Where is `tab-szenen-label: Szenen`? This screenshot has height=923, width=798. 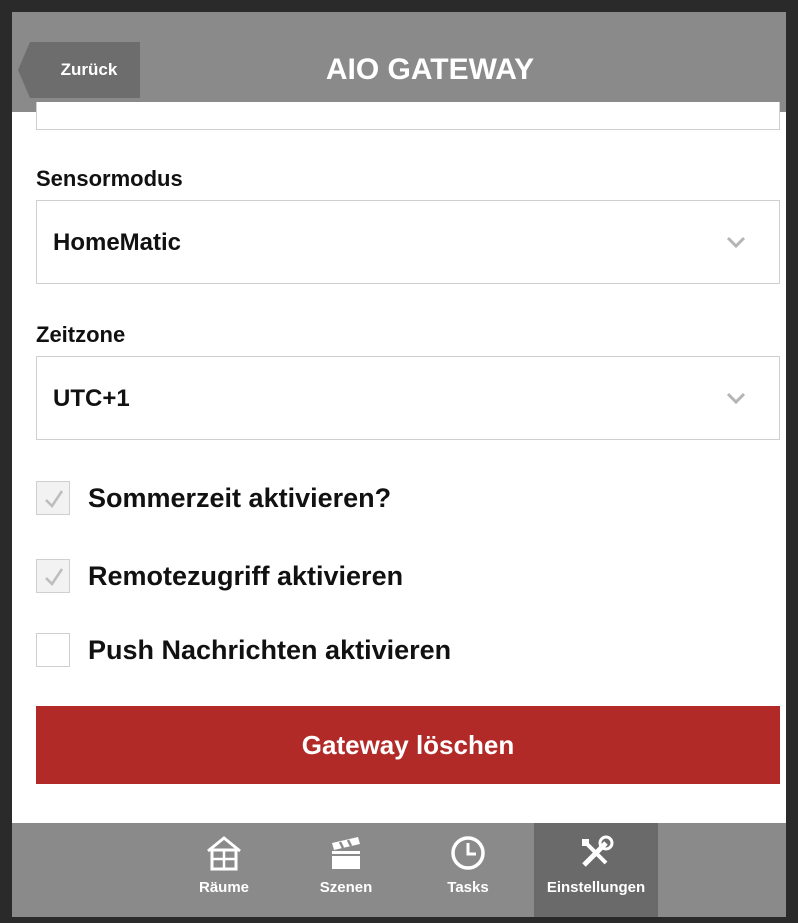
tab-szenen-label: Szenen is located at coordinates (346, 887).